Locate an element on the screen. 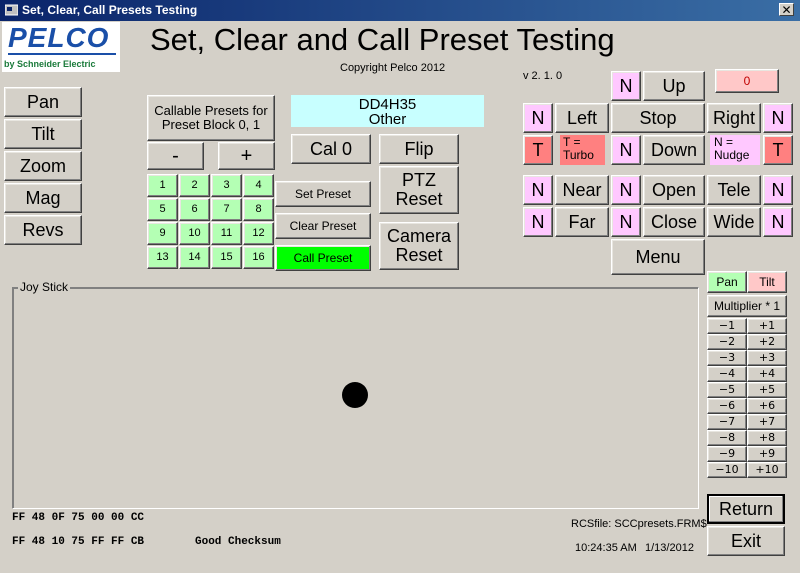  callable-presets-label: Callable Presets for Preset Block 0, 1 is located at coordinates (211, 118).